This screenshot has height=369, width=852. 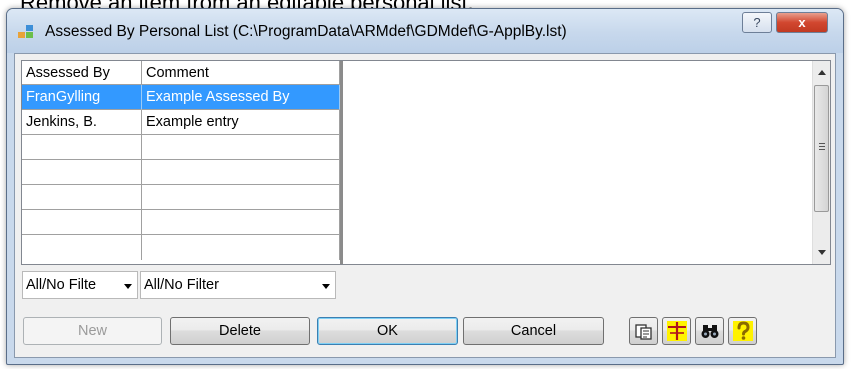 I want to click on app-icon, so click(x=26, y=32).